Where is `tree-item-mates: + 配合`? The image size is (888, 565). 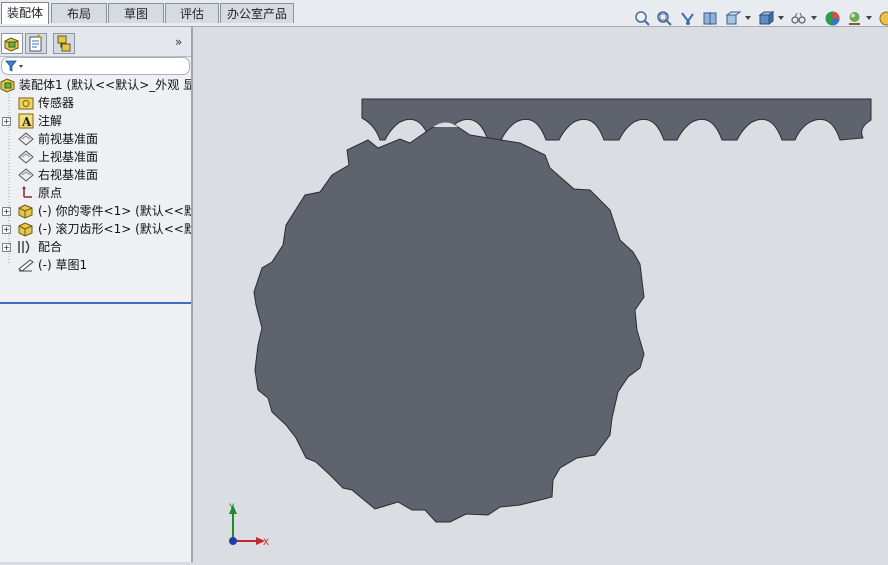
tree-item-mates: + 配合 is located at coordinates (95, 247).